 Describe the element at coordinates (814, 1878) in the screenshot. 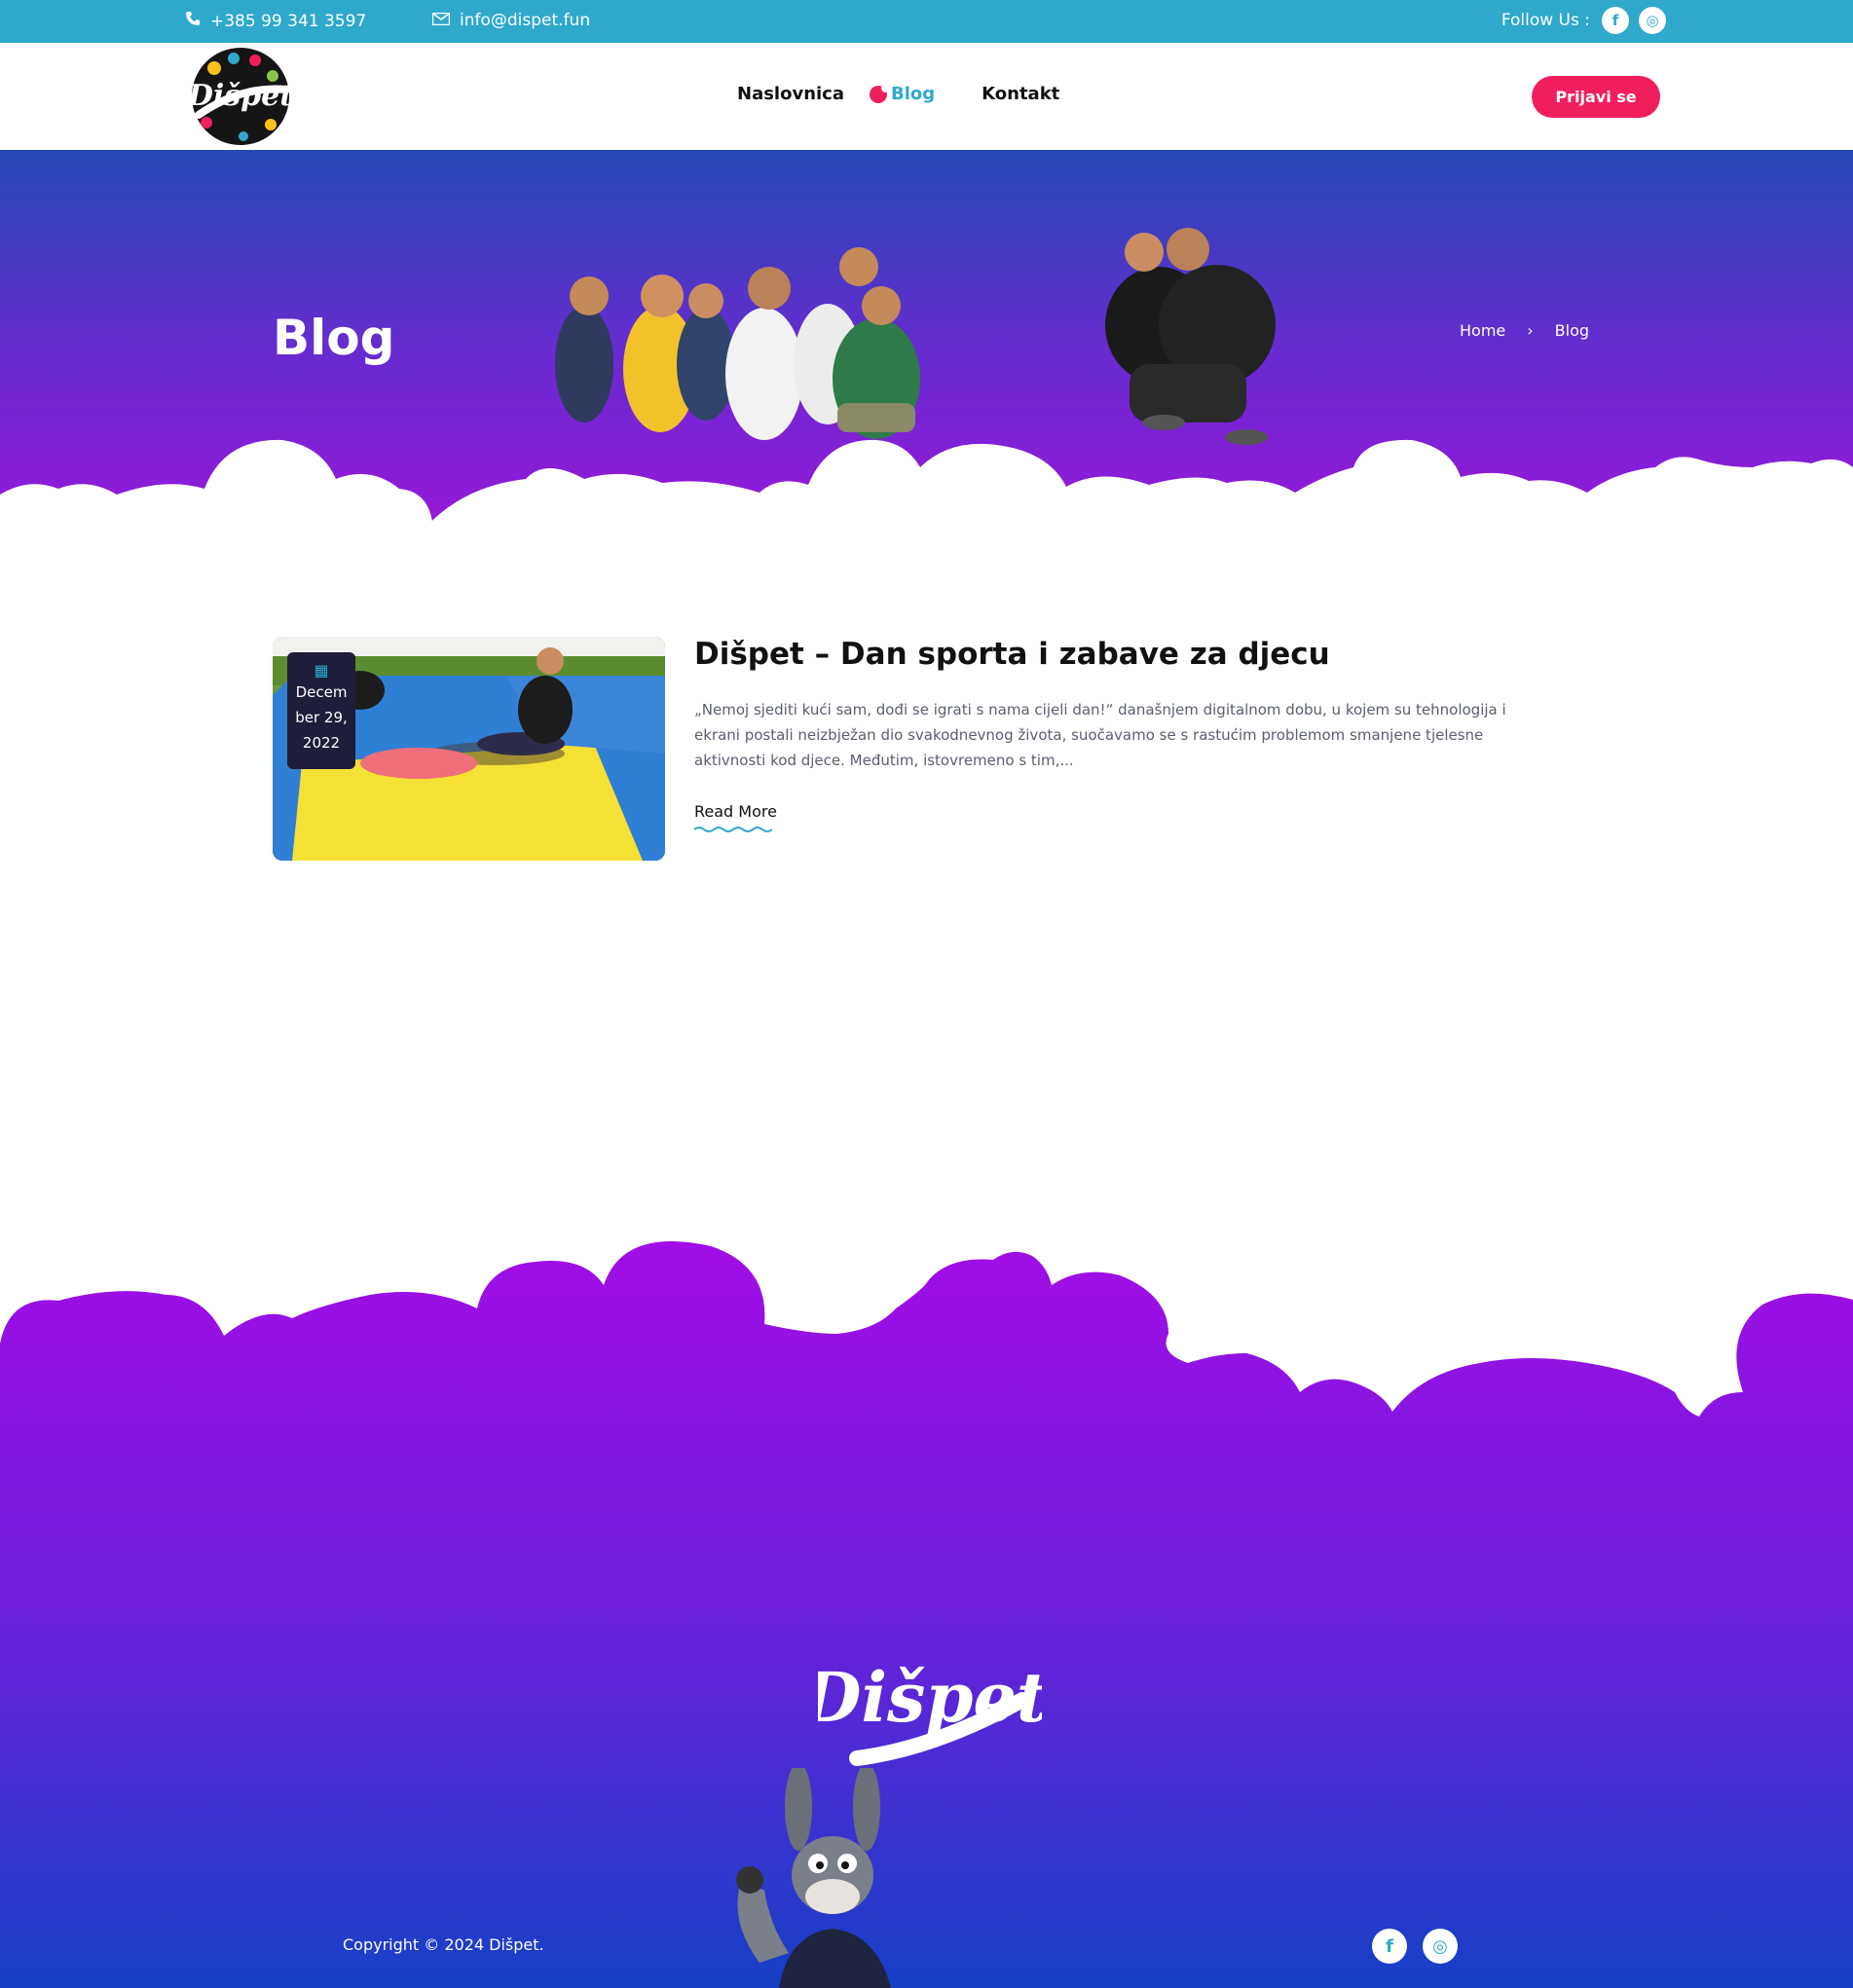

I see `donkey-mascot-illustration` at that location.